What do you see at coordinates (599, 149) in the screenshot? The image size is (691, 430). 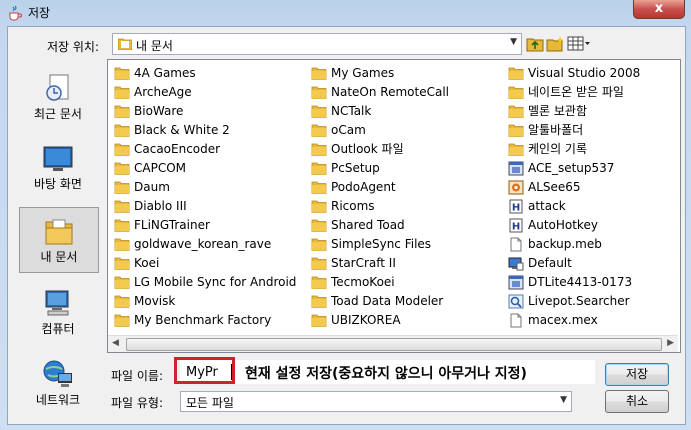 I see `folder-item: 케인의 기록` at bounding box center [599, 149].